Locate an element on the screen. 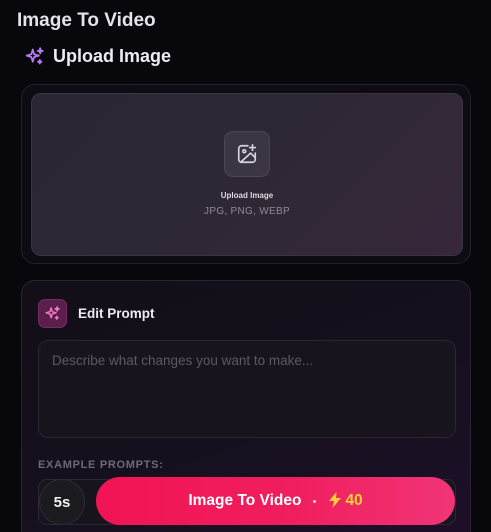 The image size is (491, 532). credits-value: 40 is located at coordinates (354, 500).